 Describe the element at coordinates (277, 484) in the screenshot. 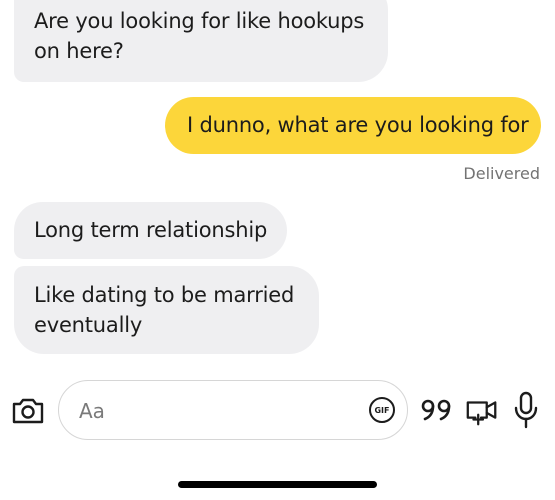

I see `home-indicator` at that location.